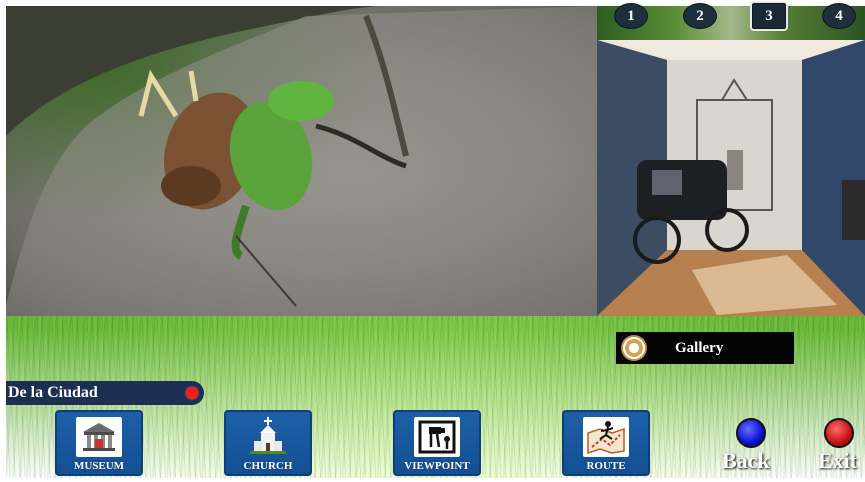 Image resolution: width=865 pixels, height=482 pixels. I want to click on church-icon, so click(268, 437).